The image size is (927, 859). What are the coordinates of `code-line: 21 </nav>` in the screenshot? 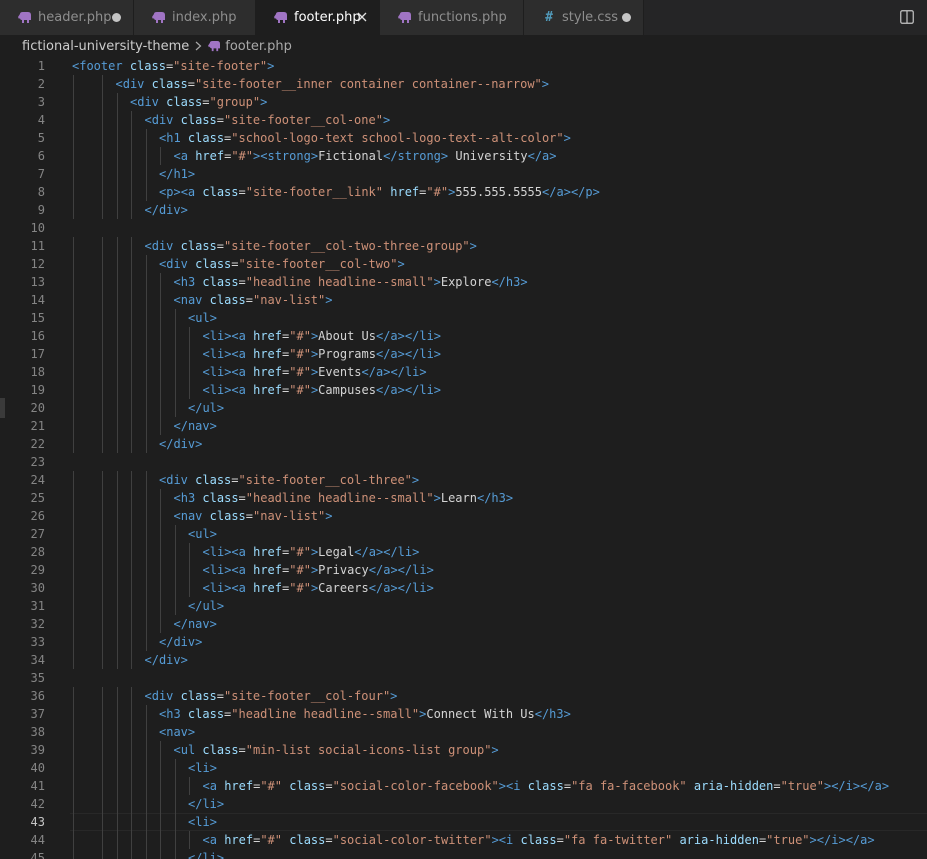 It's located at (463, 426).